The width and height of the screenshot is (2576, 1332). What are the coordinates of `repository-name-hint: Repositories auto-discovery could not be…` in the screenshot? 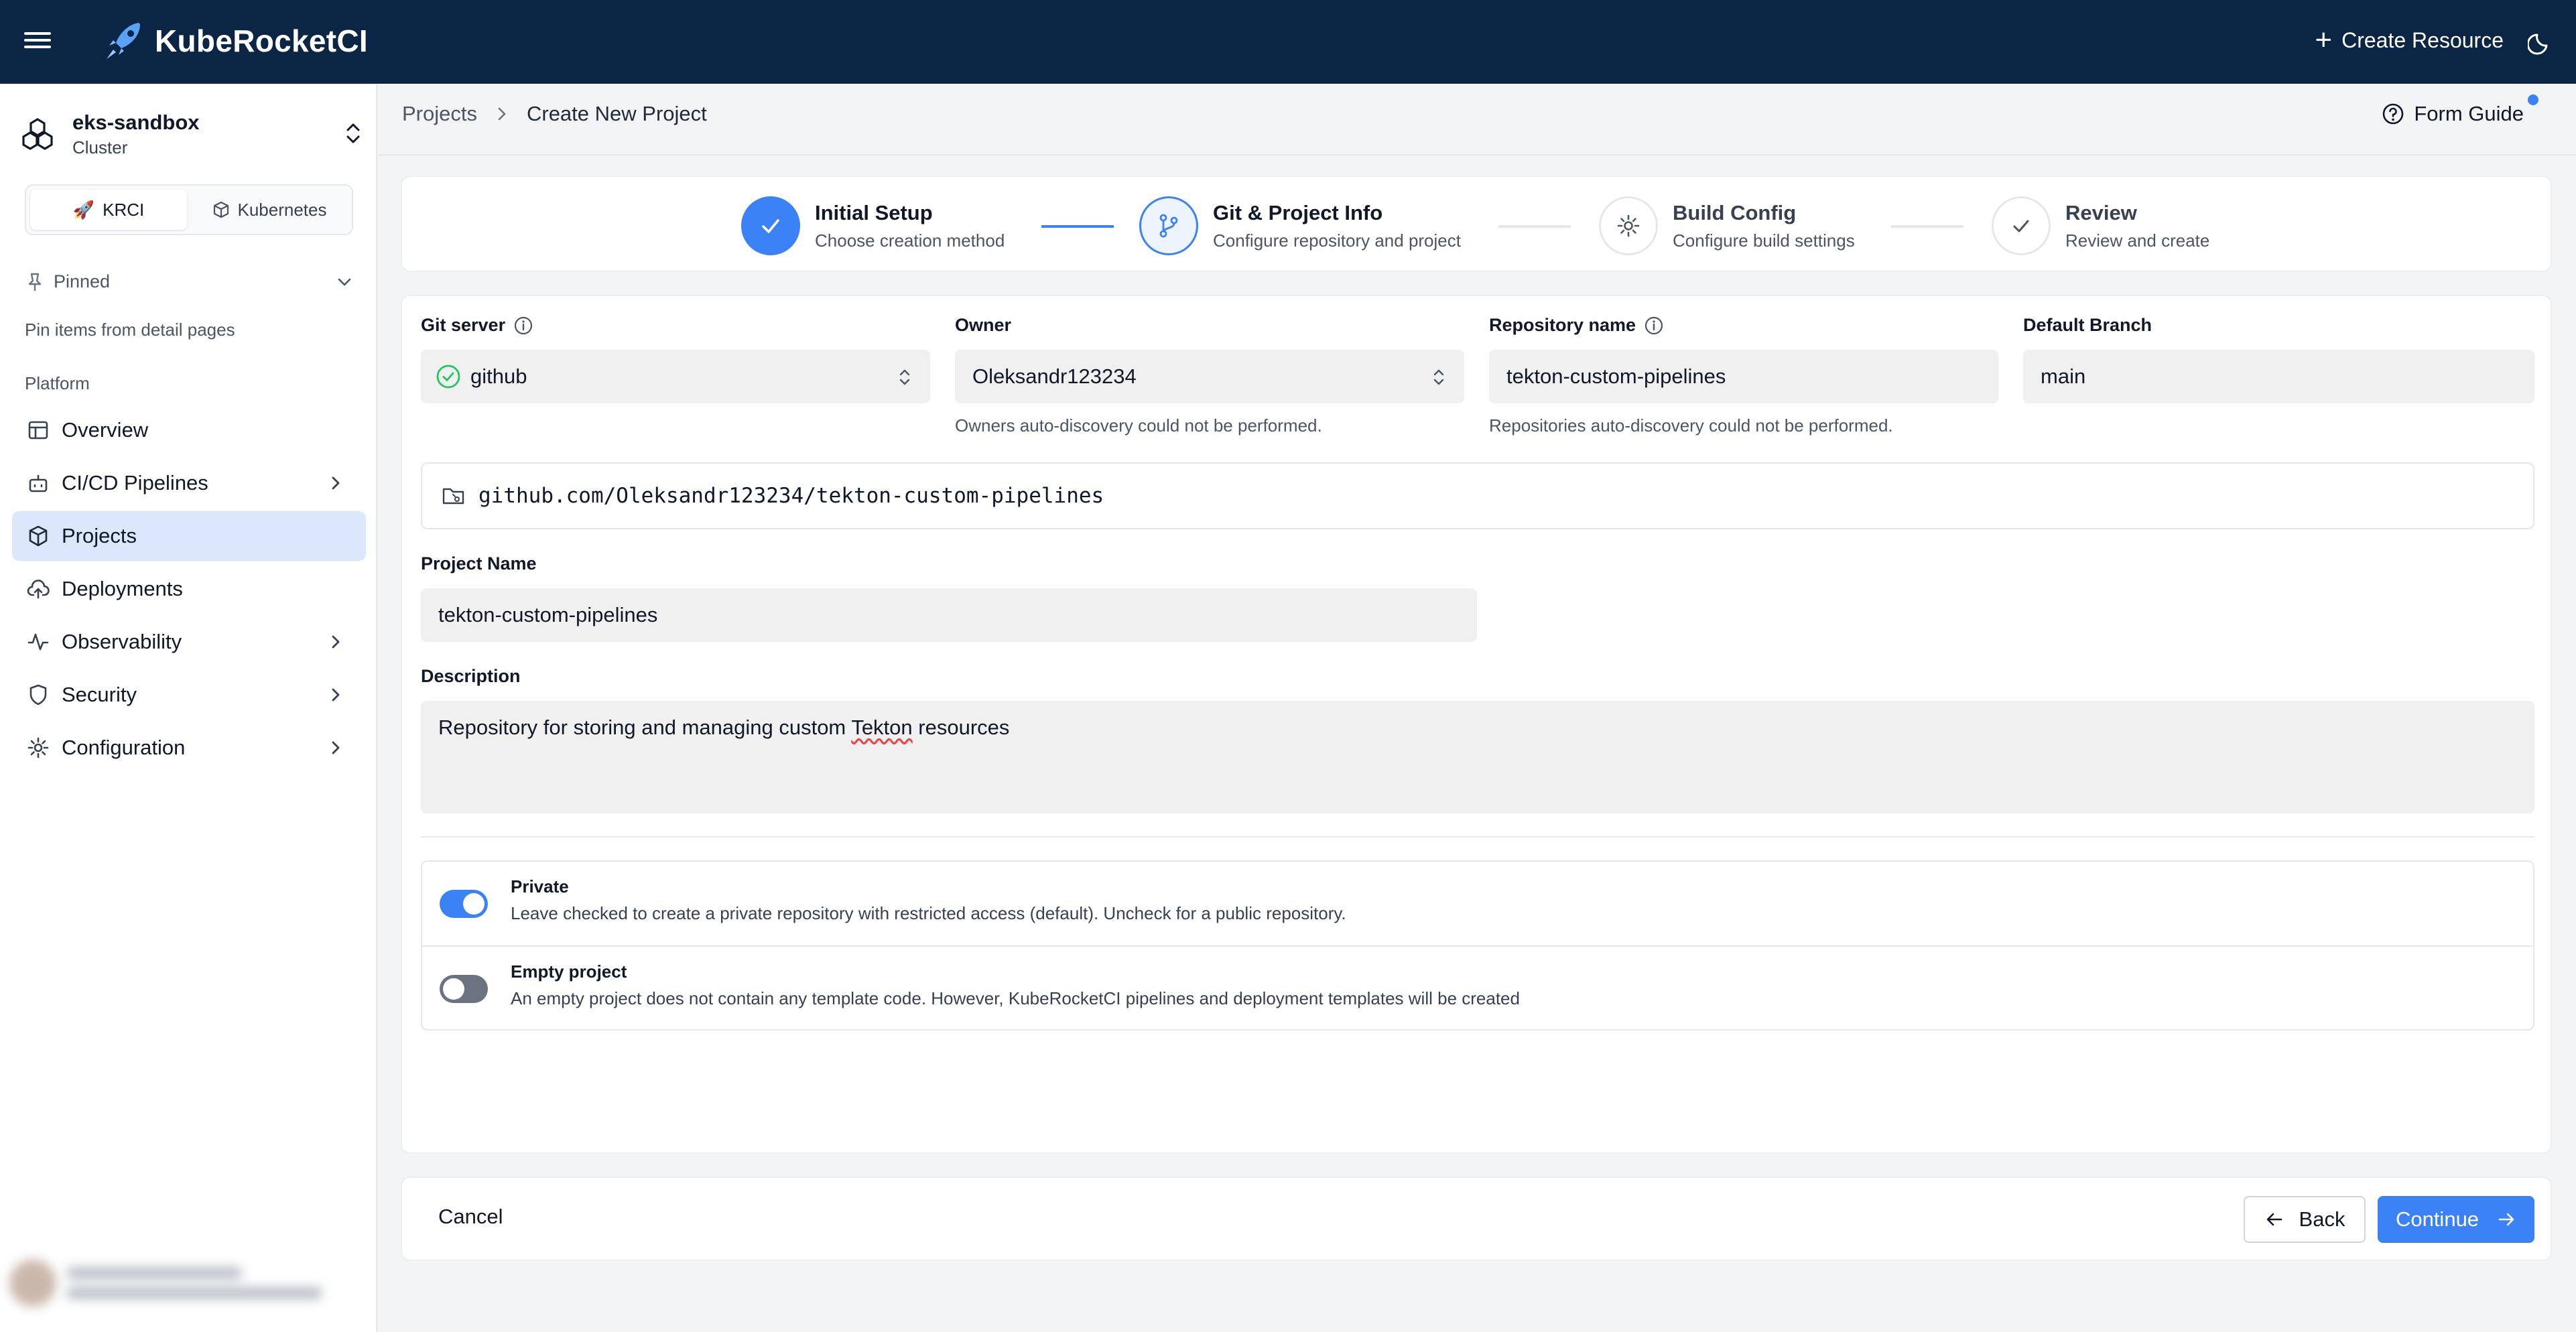 It's located at (1691, 425).